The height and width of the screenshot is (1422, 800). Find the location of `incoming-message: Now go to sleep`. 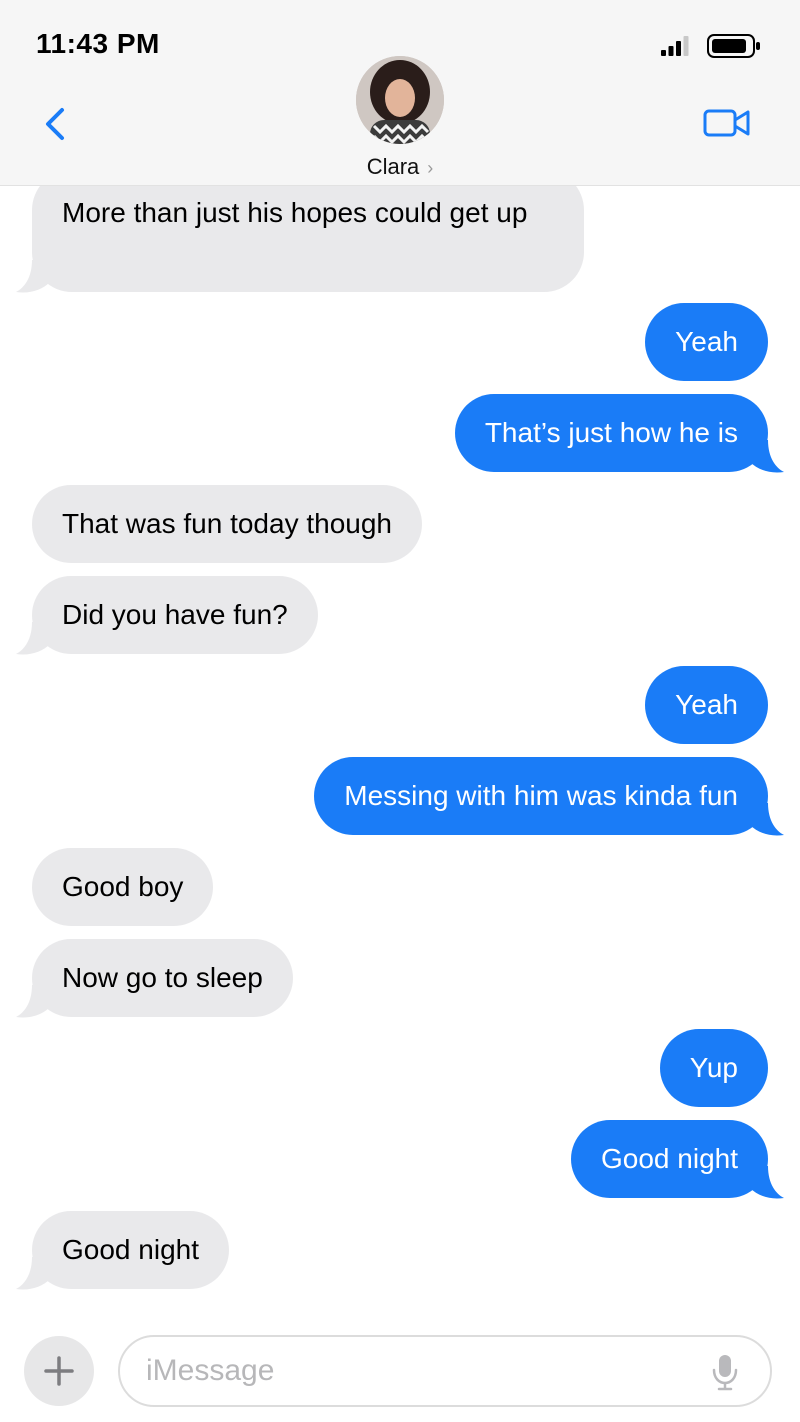

incoming-message: Now go to sleep is located at coordinates (154, 978).